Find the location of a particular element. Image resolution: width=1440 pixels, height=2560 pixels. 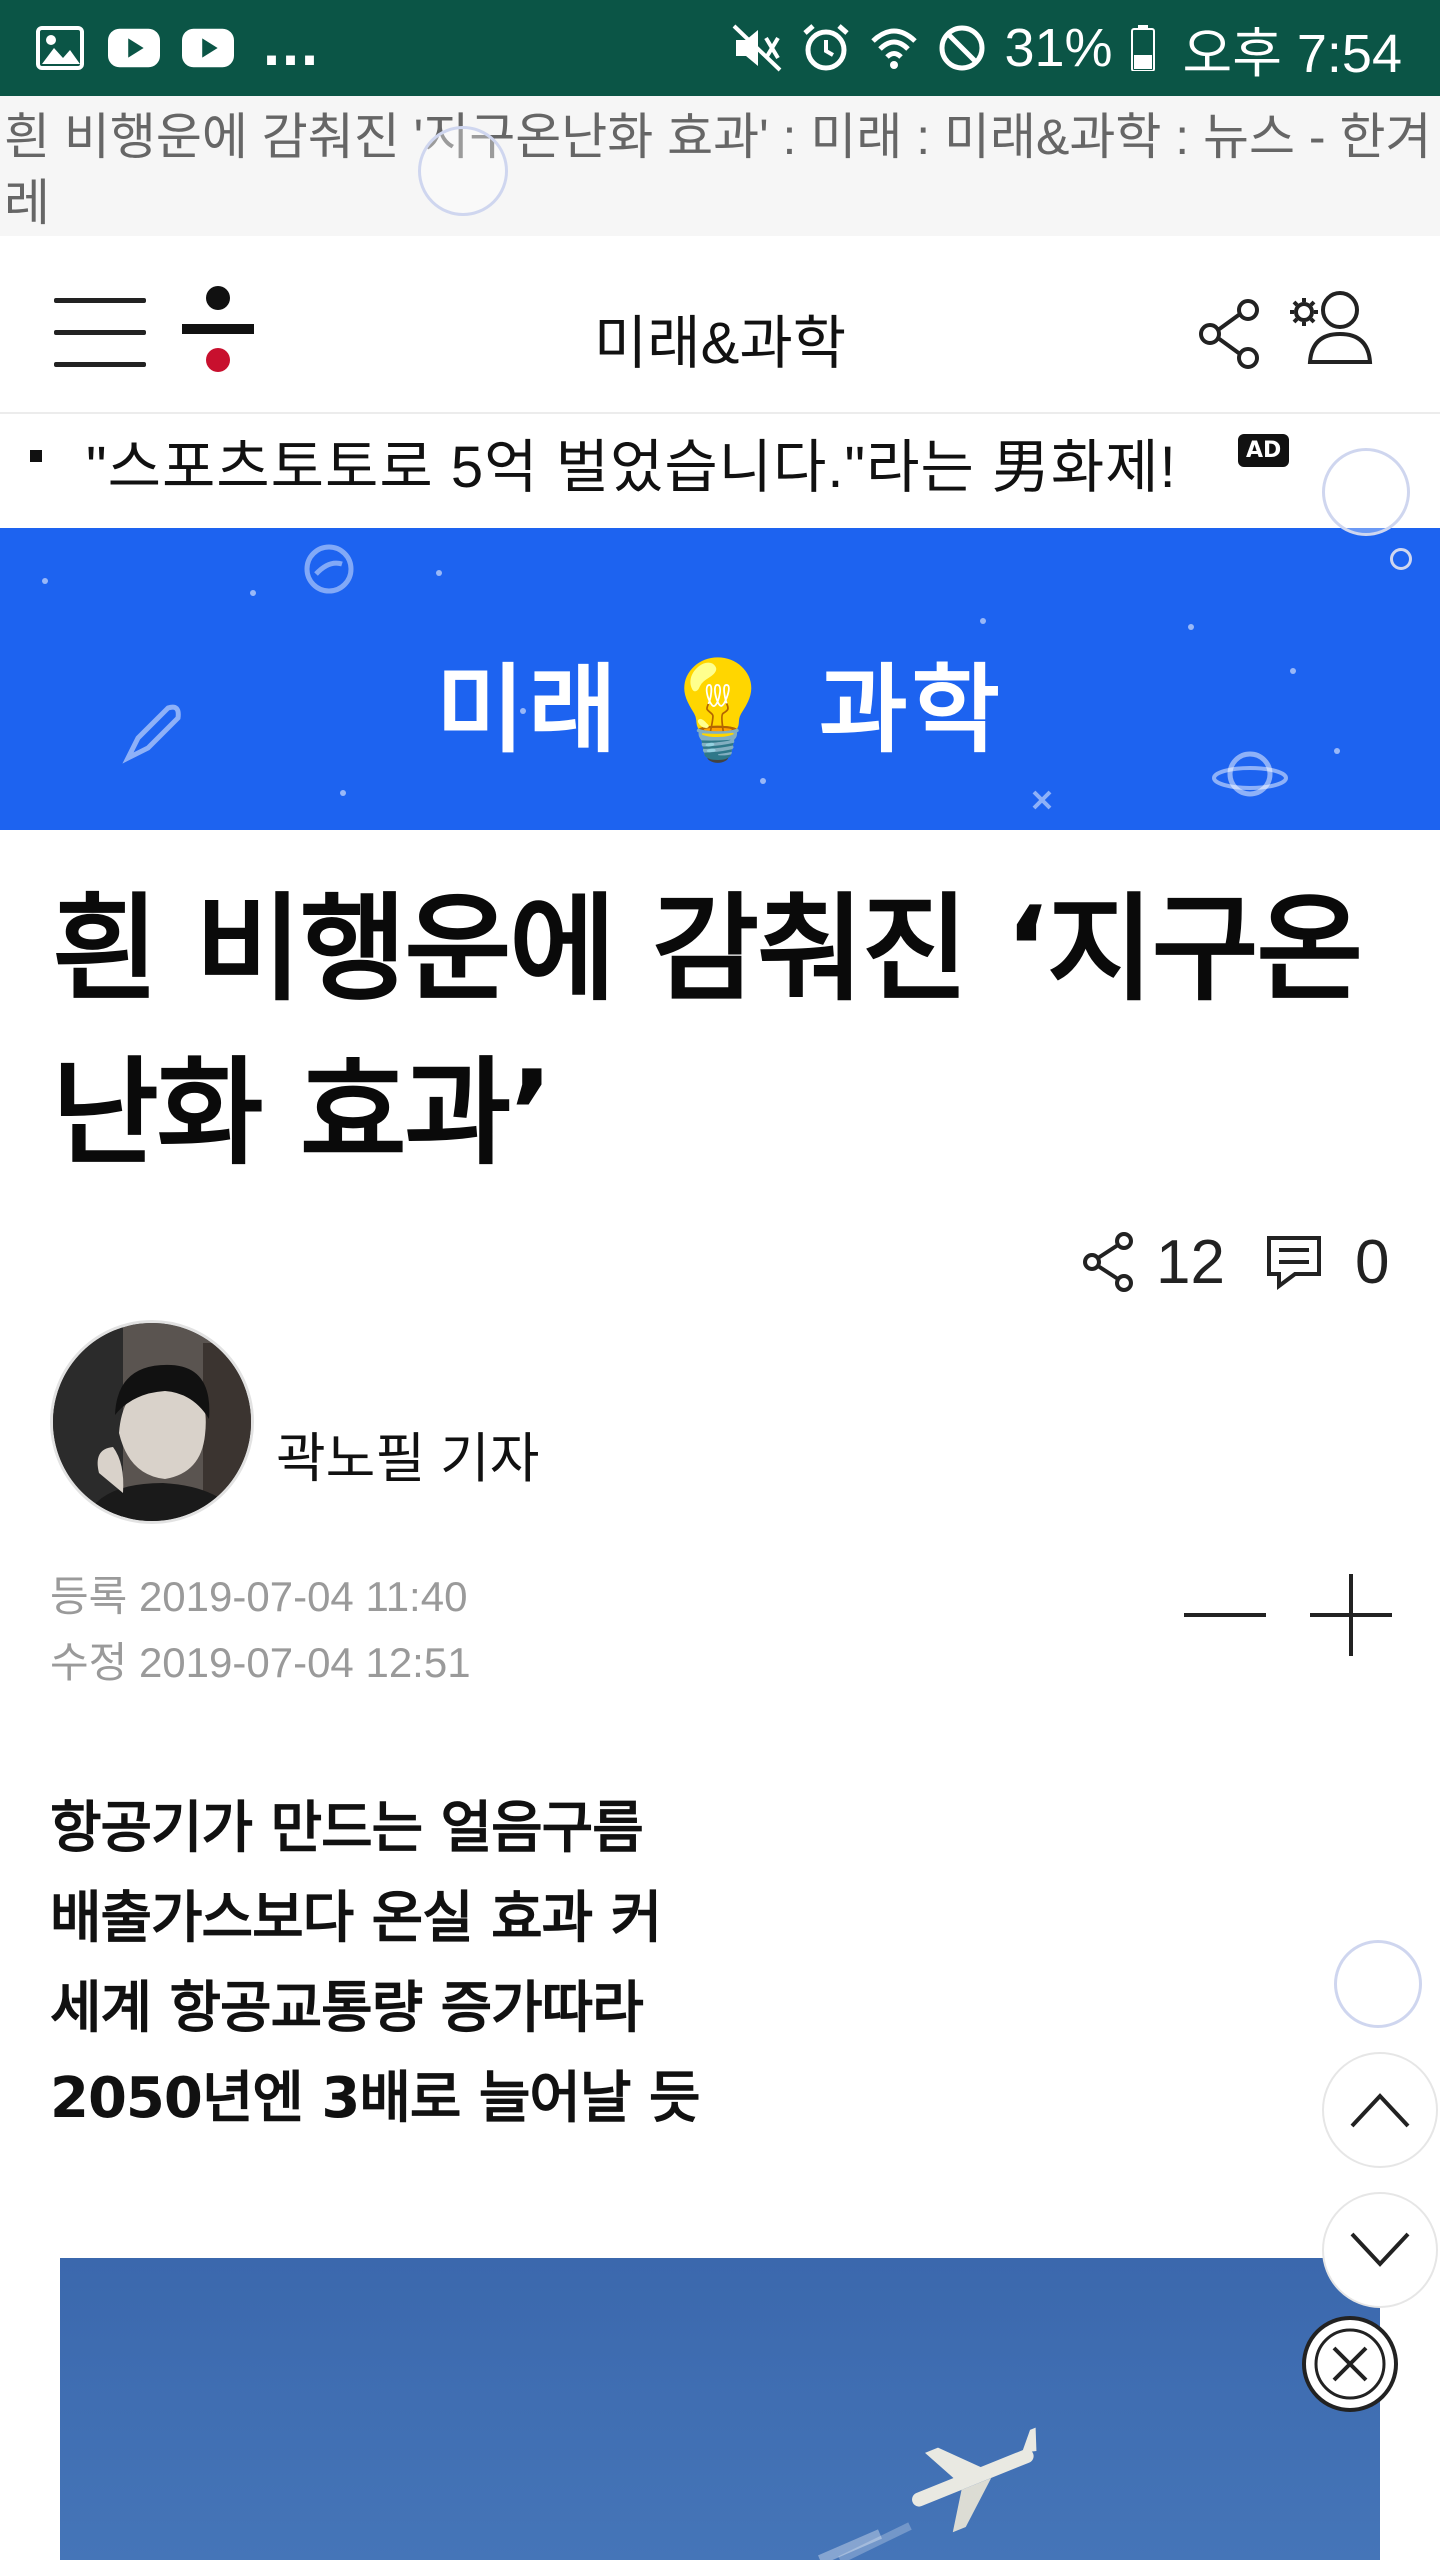

headline-line: 흰 비행운에 감춰진 ‘지구온 is located at coordinates (707, 949).